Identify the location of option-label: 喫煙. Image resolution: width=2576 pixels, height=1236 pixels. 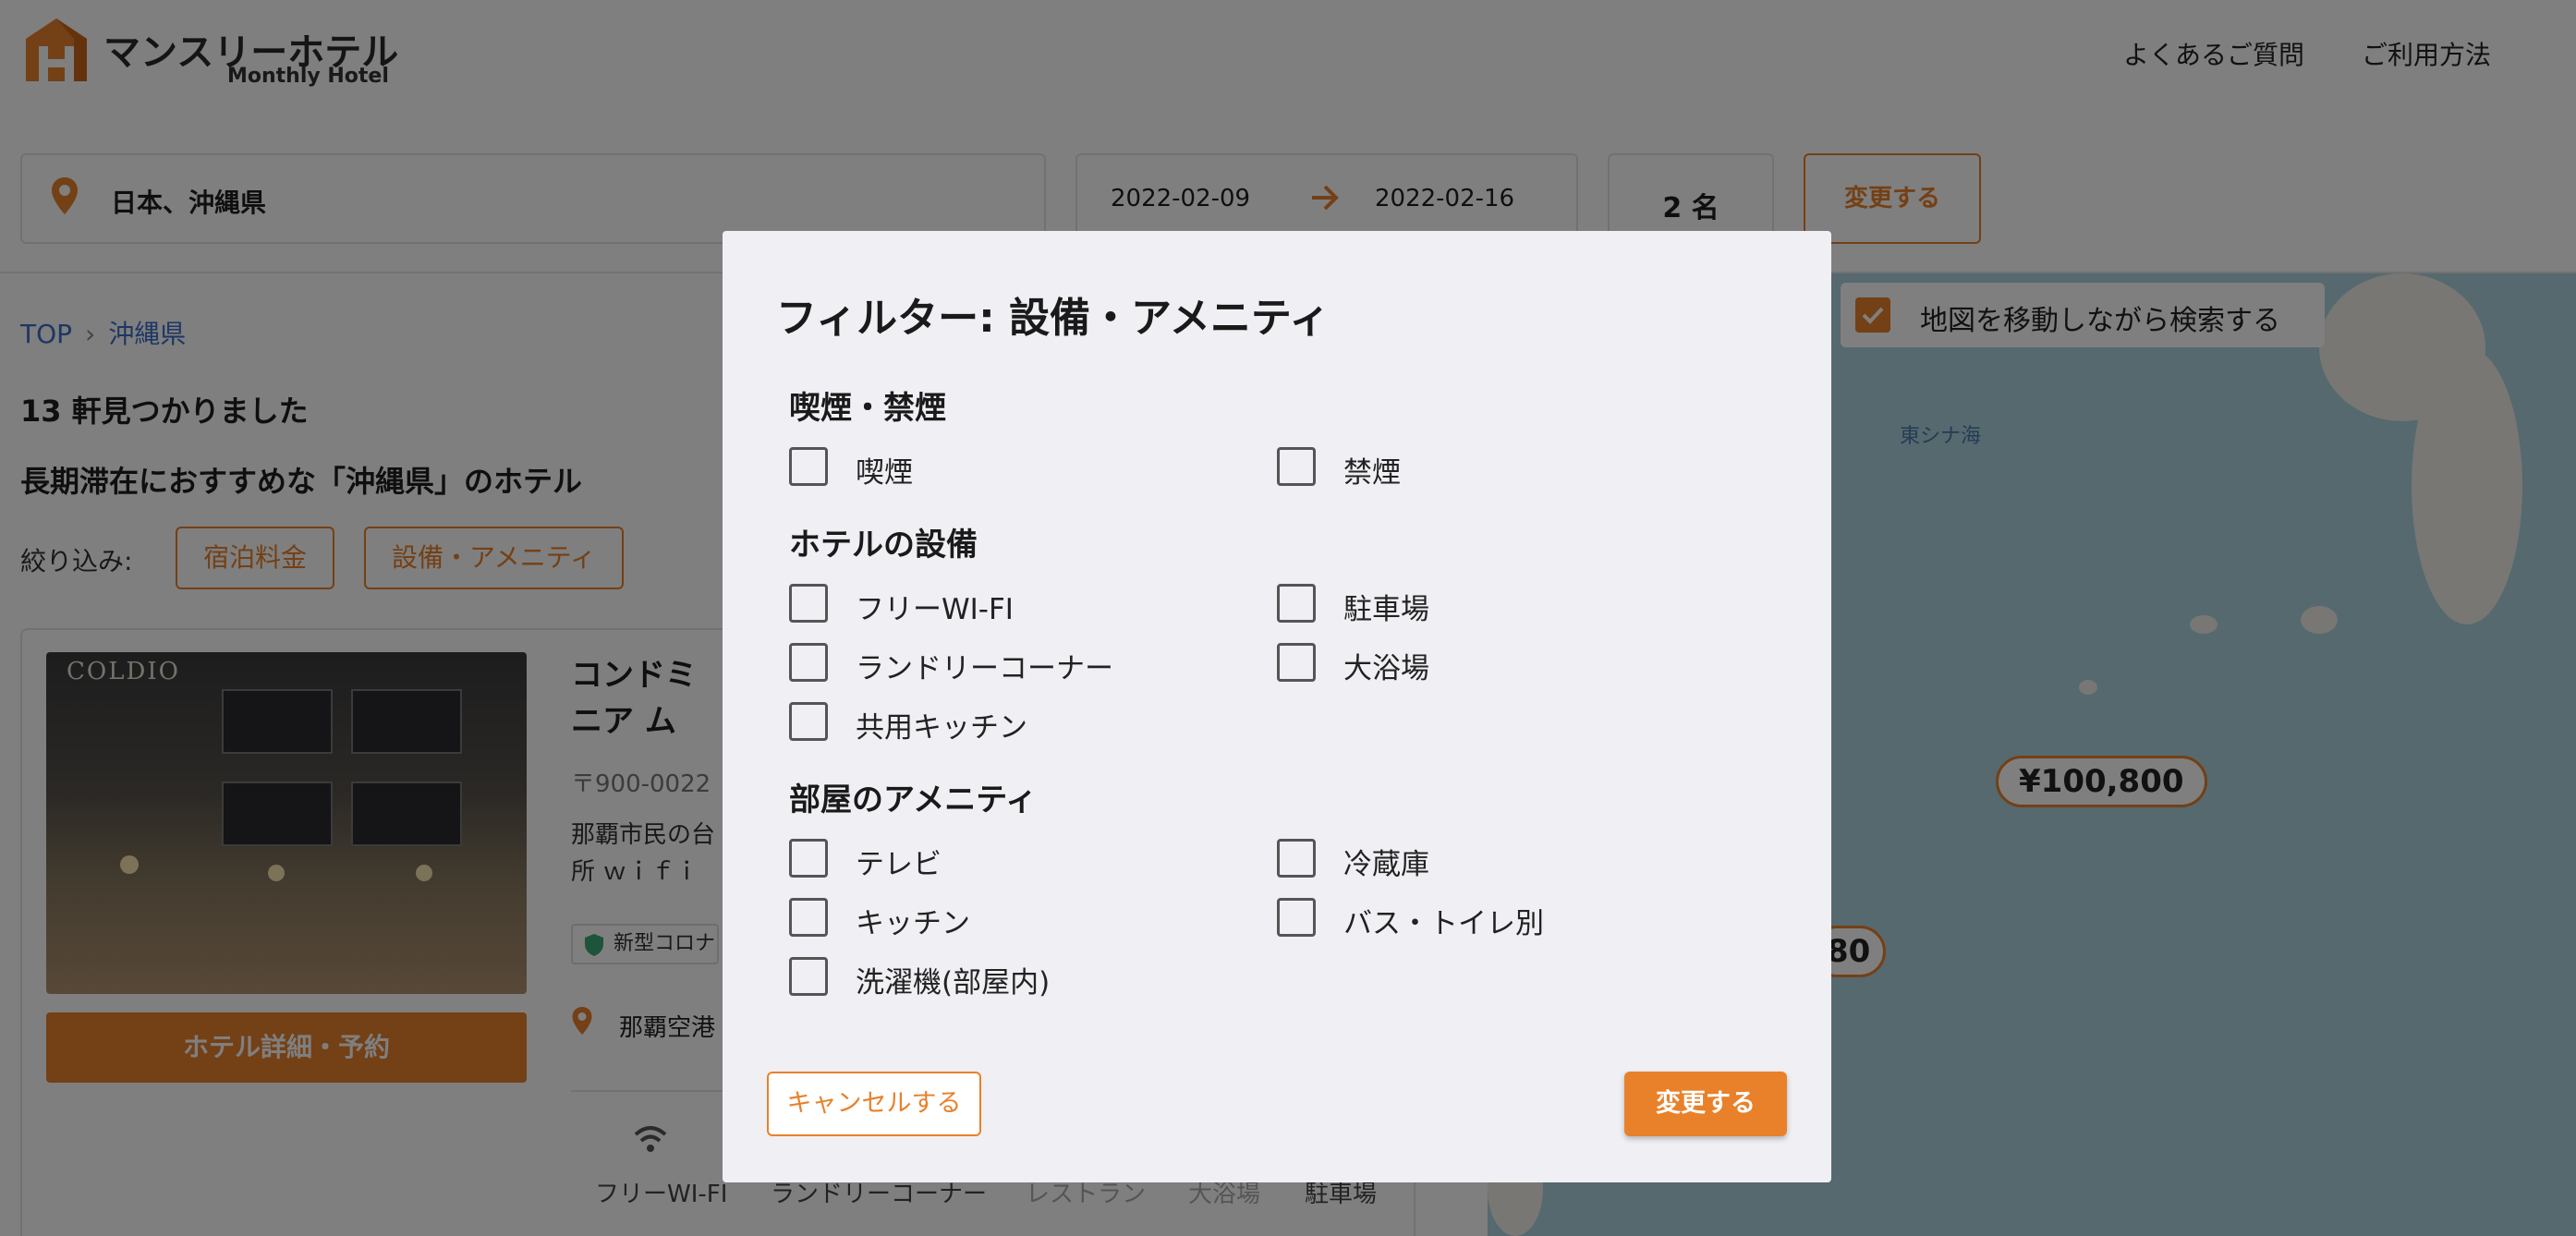
(884, 473).